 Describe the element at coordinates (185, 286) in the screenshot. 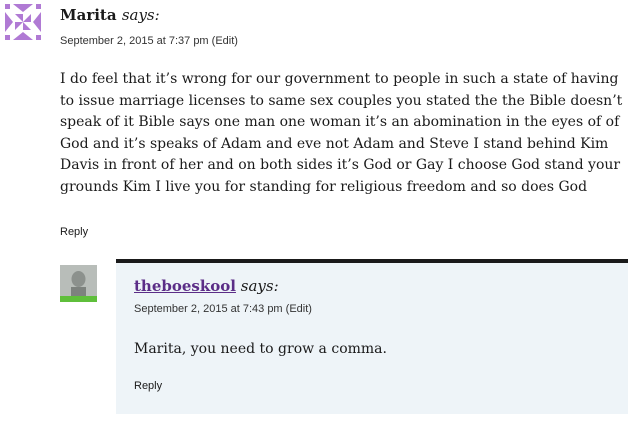

I see `author-link: theboeskool` at that location.